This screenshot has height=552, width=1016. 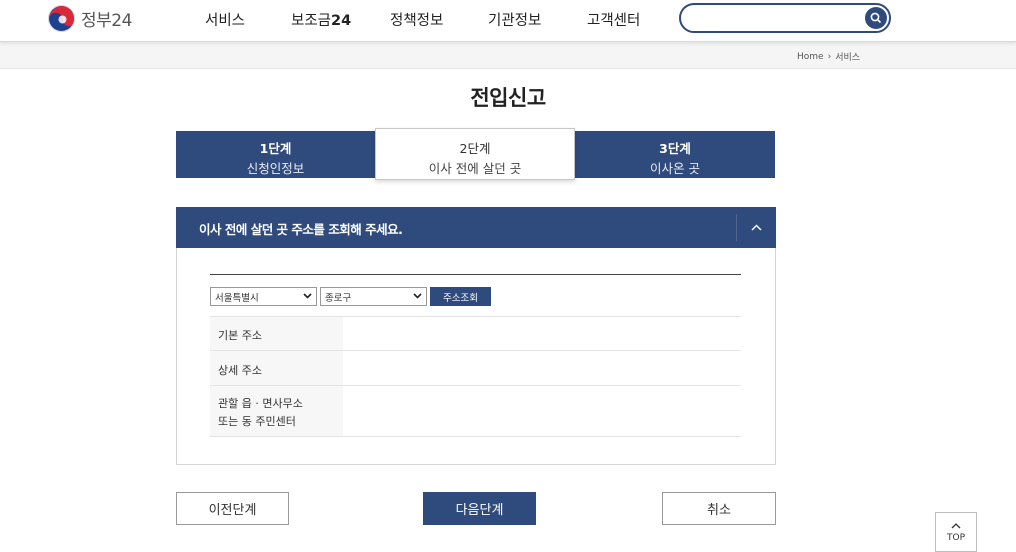 I want to click on address-lookup-button: 주소조회, so click(x=460, y=296).